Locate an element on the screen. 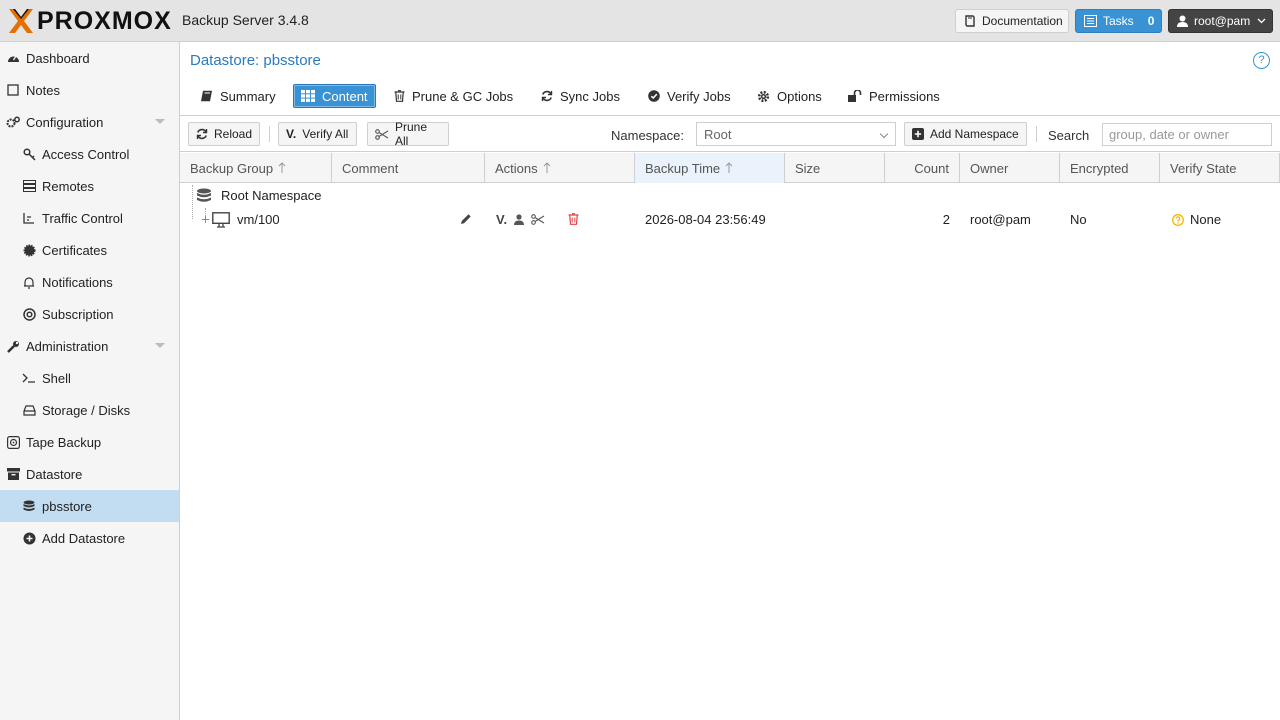 This screenshot has width=1280, height=720. reload-button: Reload is located at coordinates (224, 134).